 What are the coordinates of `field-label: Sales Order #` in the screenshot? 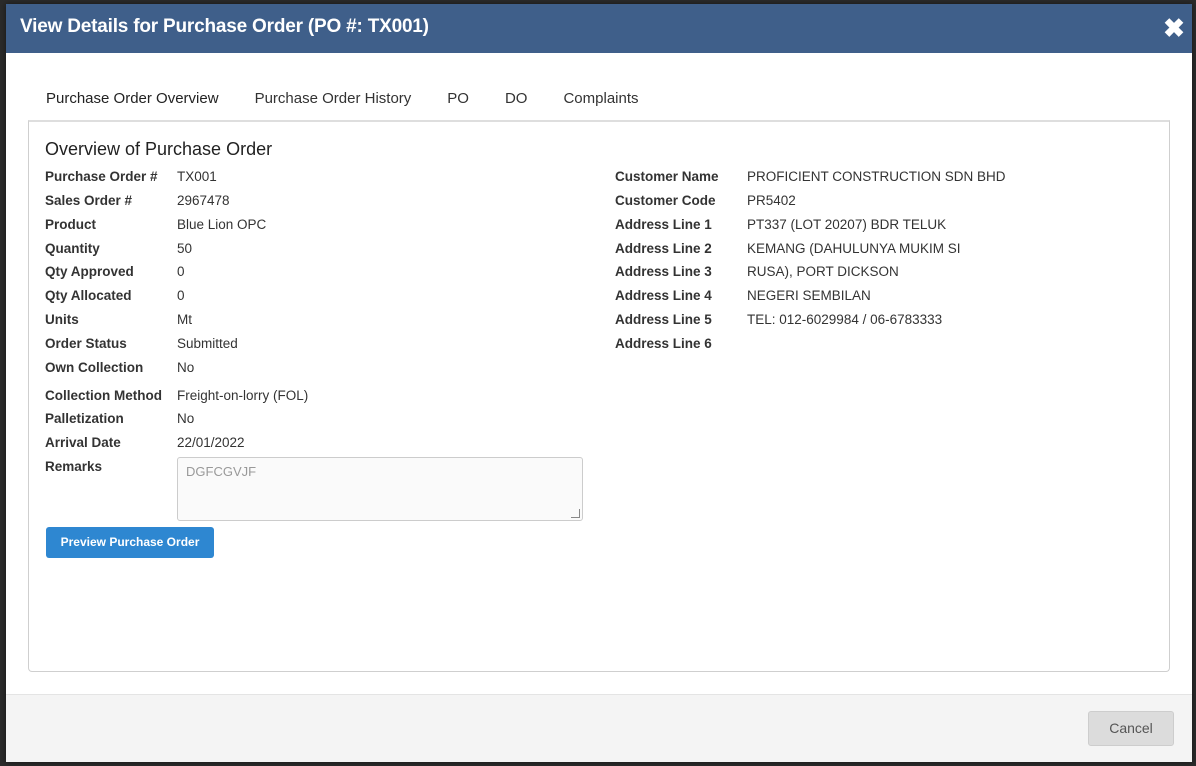 It's located at (89, 200).